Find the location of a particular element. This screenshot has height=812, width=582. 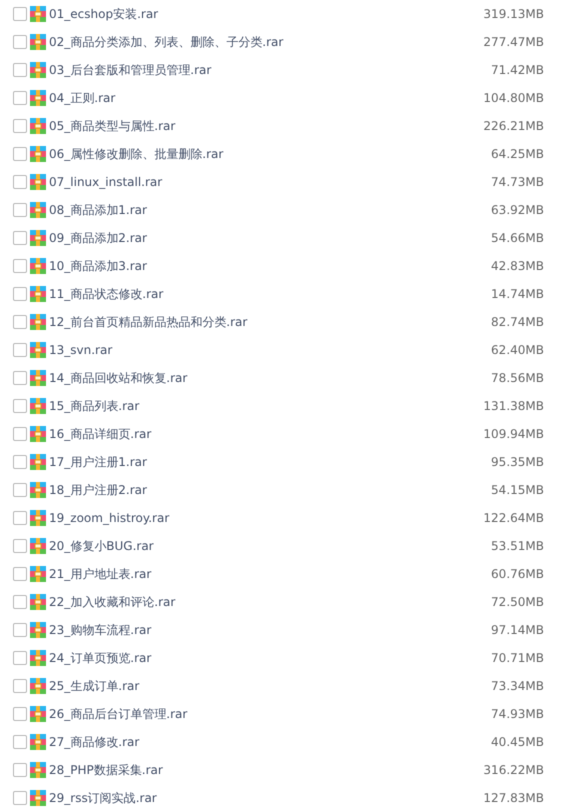

file-name: 19_zoom_histroy.rar is located at coordinates (241, 518).